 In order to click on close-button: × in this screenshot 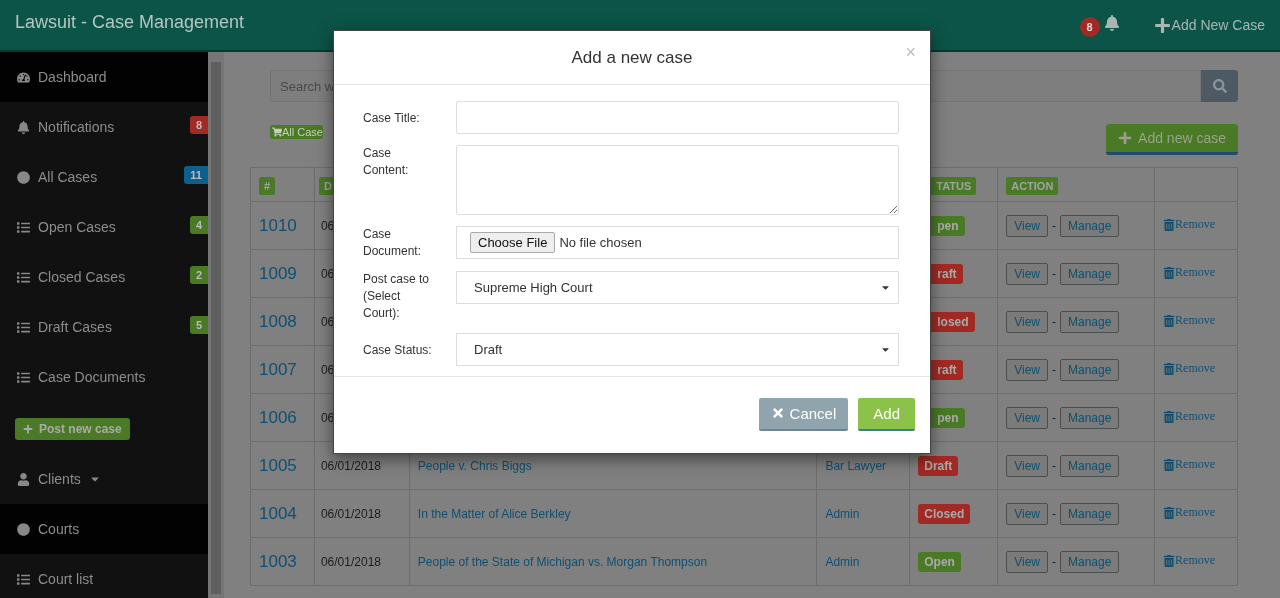, I will do `click(910, 52)`.